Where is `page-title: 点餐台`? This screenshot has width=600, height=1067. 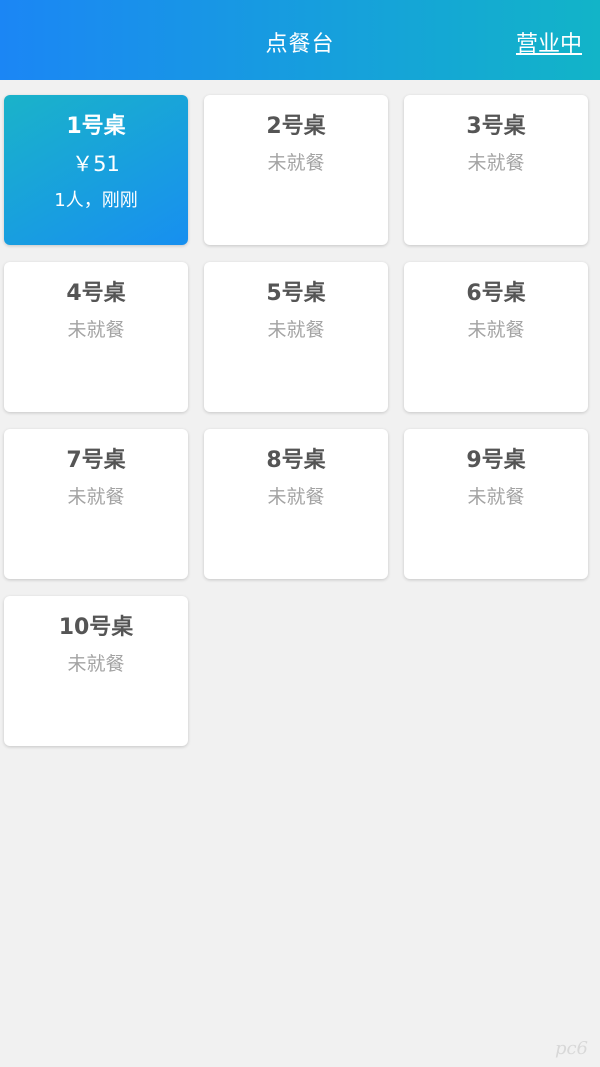 page-title: 点餐台 is located at coordinates (300, 44).